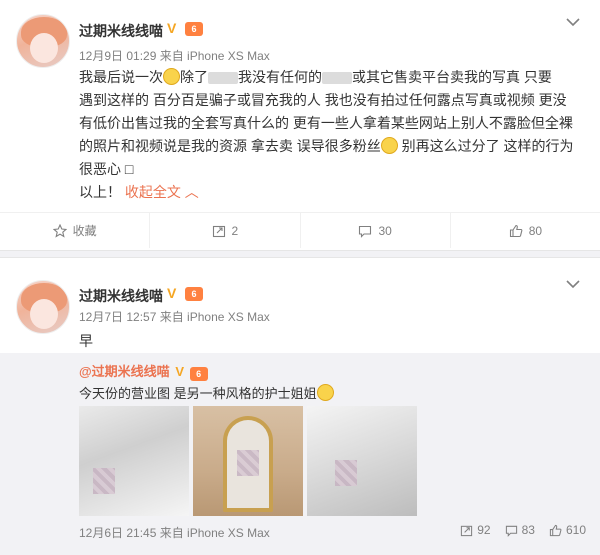 The image size is (600, 555). Describe the element at coordinates (376, 230) in the screenshot. I see `comment-button: 30` at that location.